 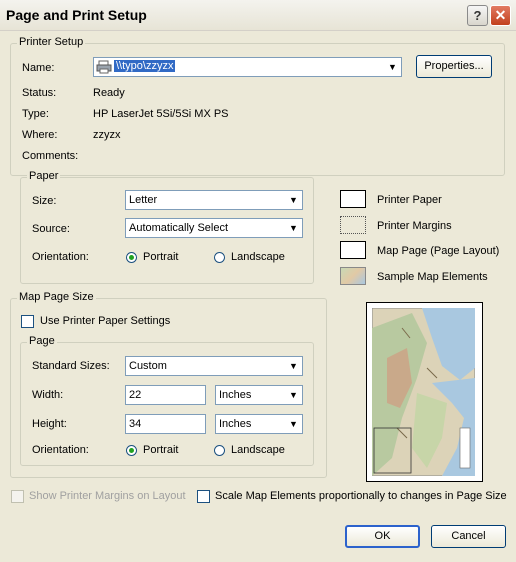 I want to click on printer-icon, so click(x=104, y=67).